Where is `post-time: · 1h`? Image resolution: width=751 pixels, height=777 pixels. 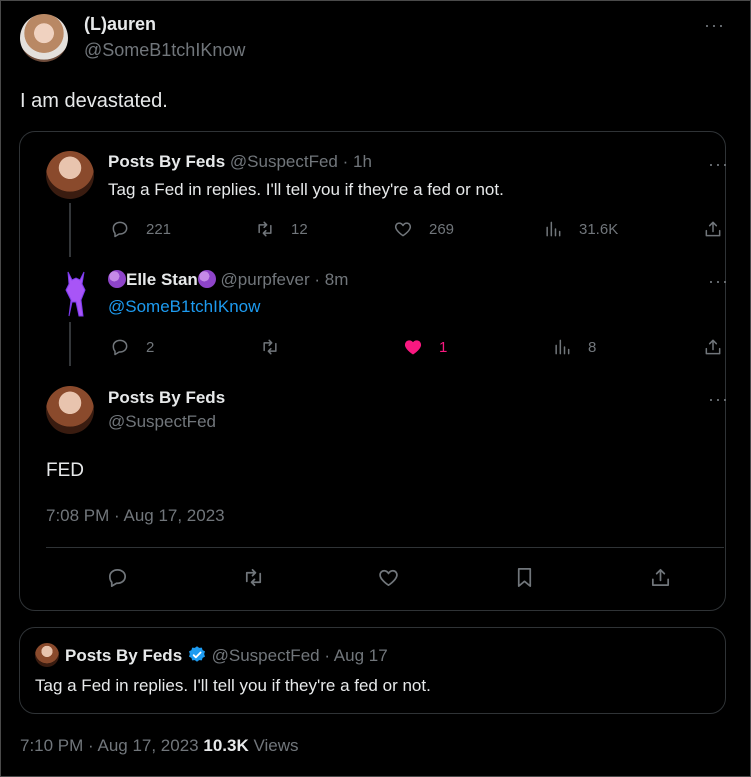 post-time: · 1h is located at coordinates (357, 161).